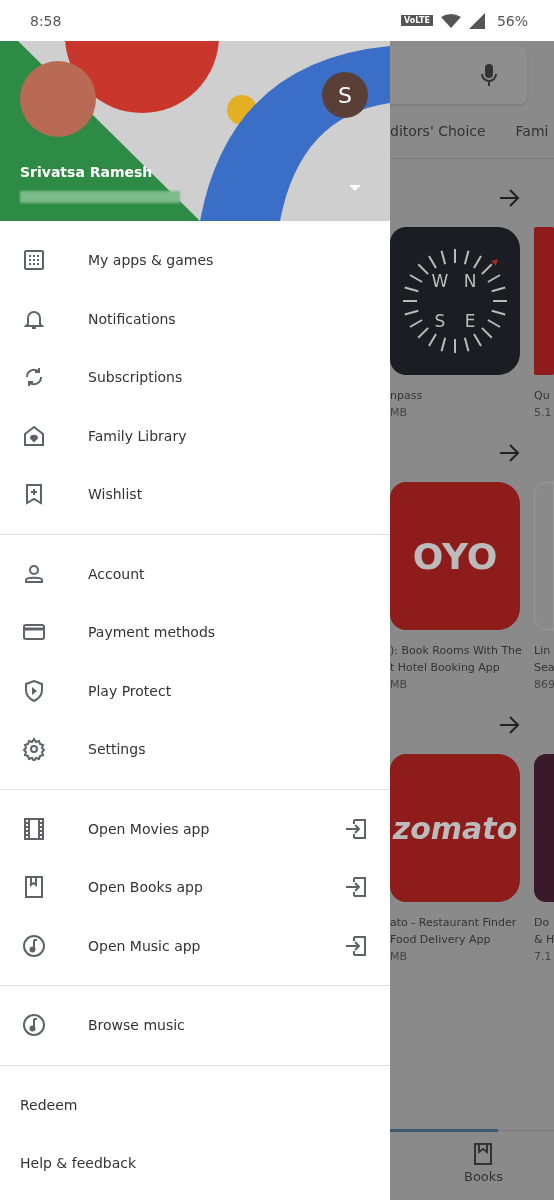 This screenshot has width=554, height=1200. What do you see at coordinates (229, 749) in the screenshot?
I see `menu-item: Settings` at bounding box center [229, 749].